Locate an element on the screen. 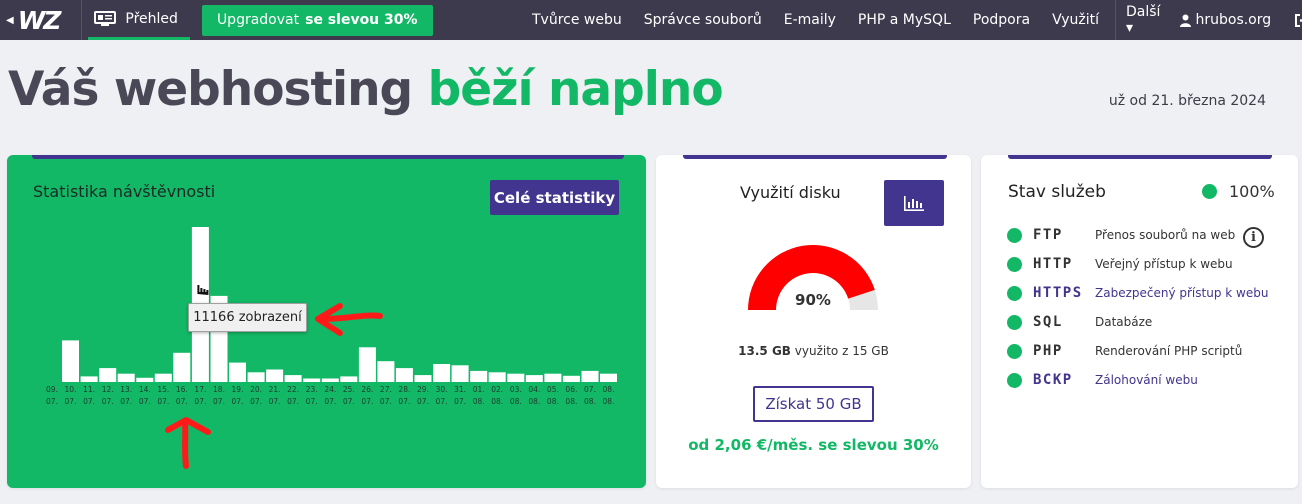 This screenshot has width=1302, height=504. service-row-bckp: BCKP Zálohování webu is located at coordinates (1102, 380).